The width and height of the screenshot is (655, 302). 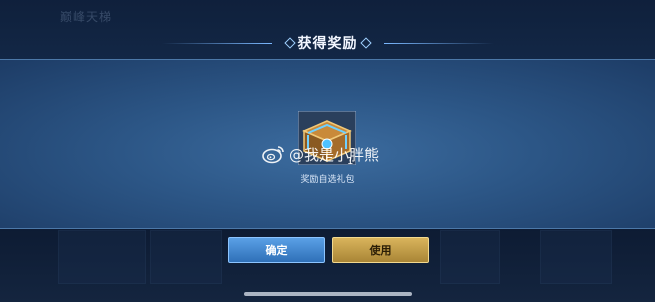 I want to click on watermark-text: @我是小胖熊, so click(x=334, y=154).